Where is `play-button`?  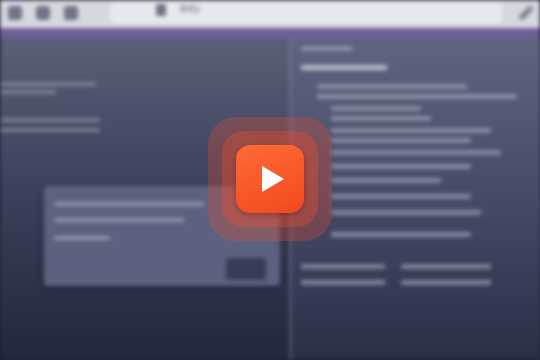 play-button is located at coordinates (270, 179).